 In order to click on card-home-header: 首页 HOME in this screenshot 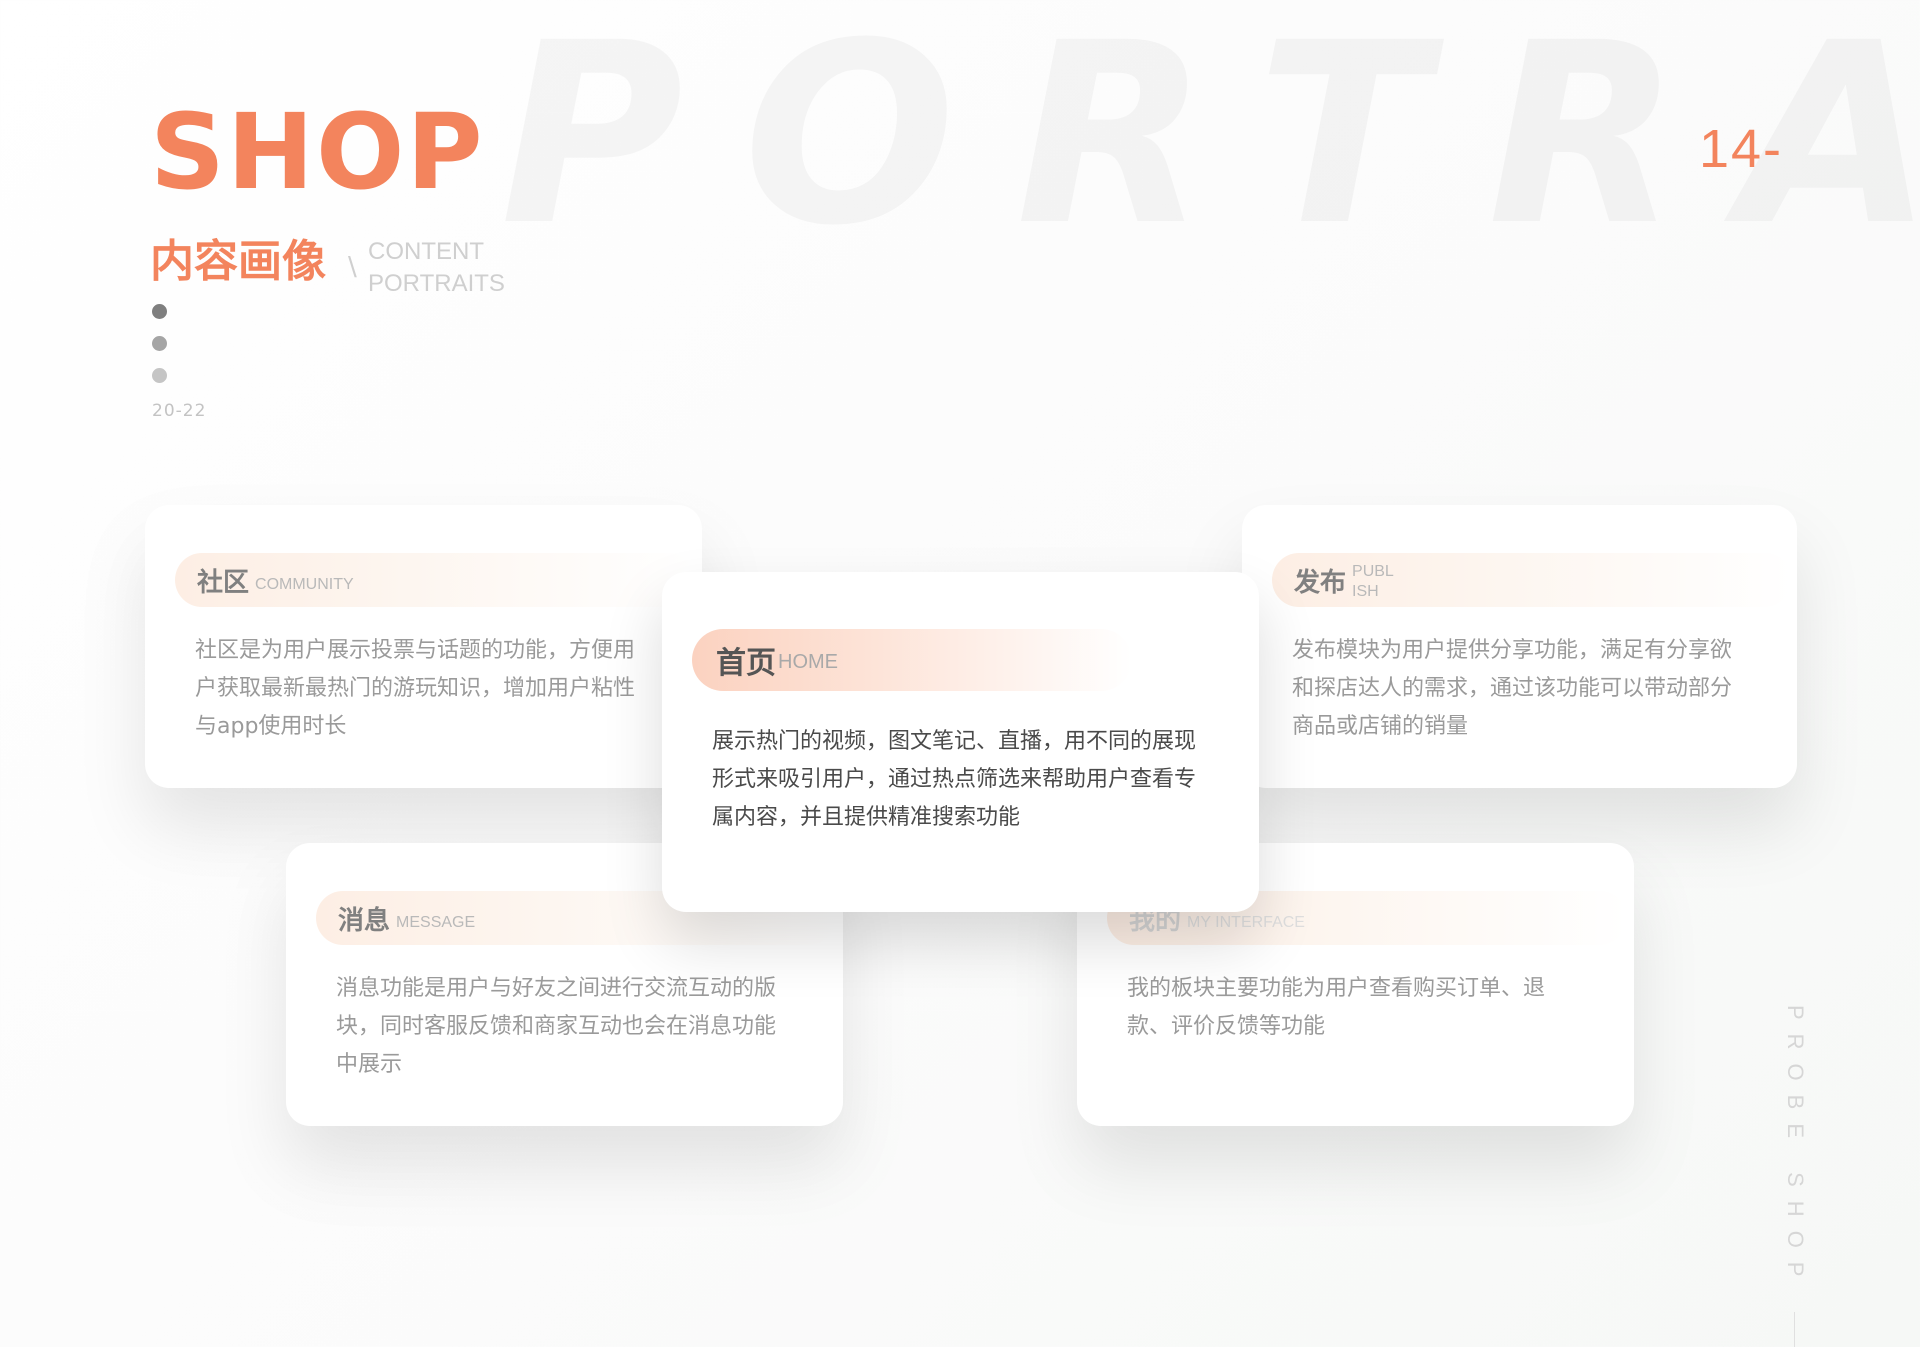, I will do `click(912, 660)`.